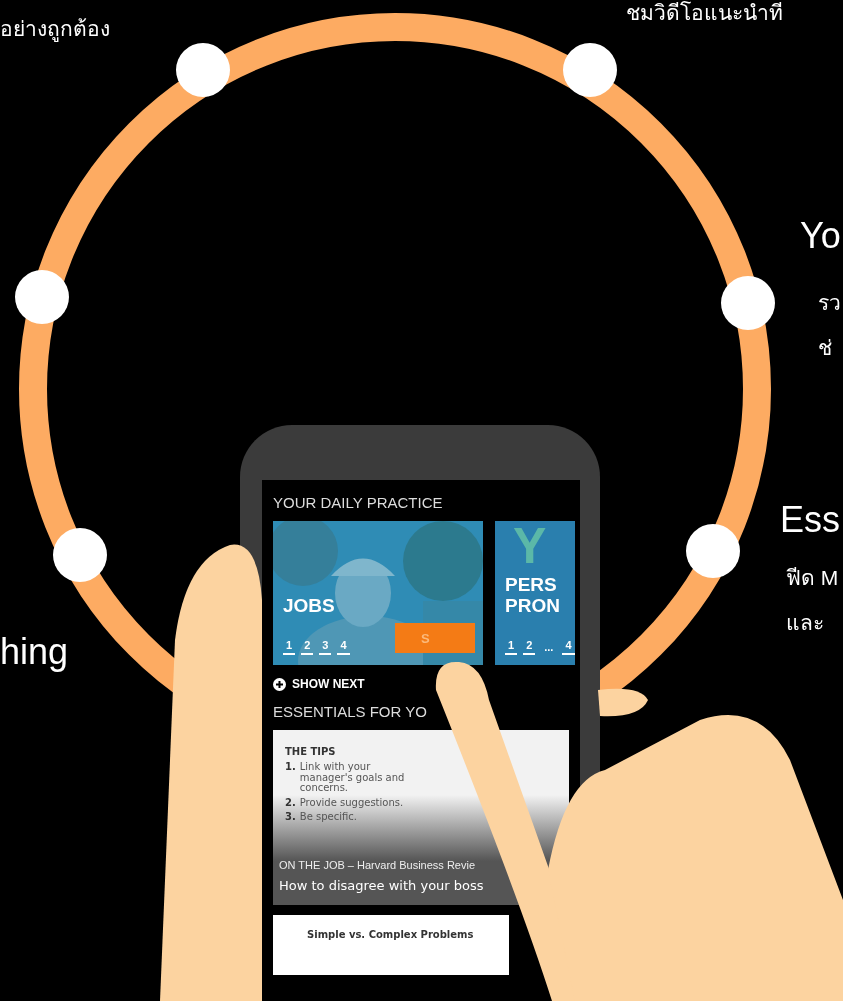  What do you see at coordinates (812, 578) in the screenshot?
I see `feature-text: ฟีด M` at bounding box center [812, 578].